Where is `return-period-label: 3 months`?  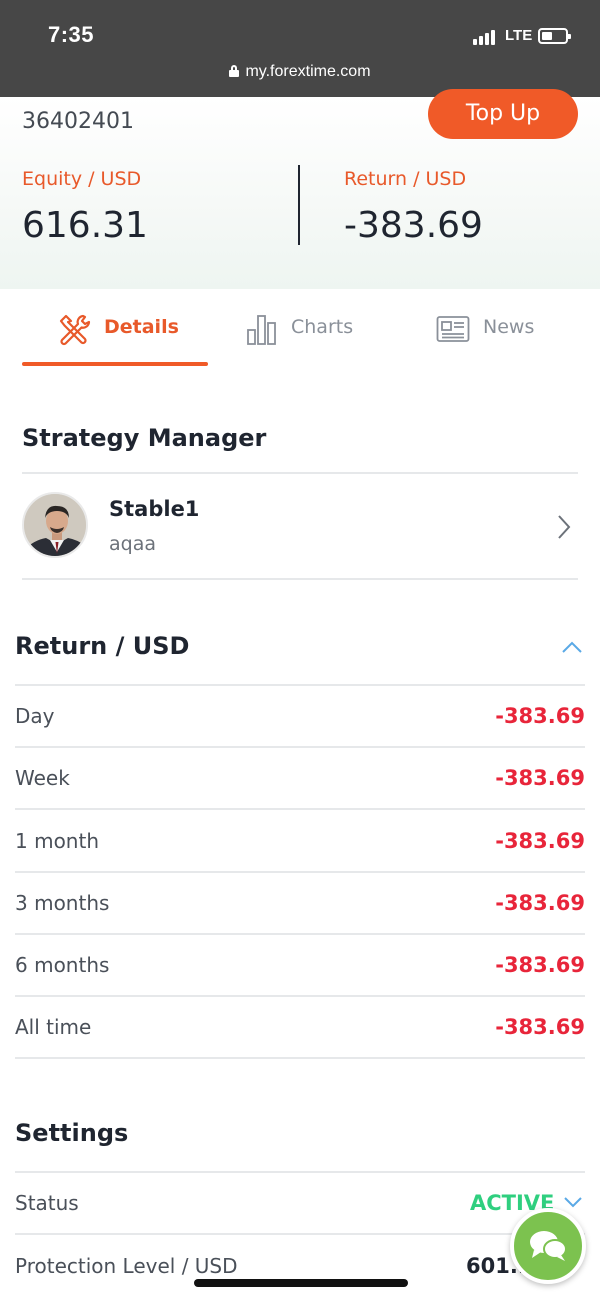 return-period-label: 3 months is located at coordinates (62, 903).